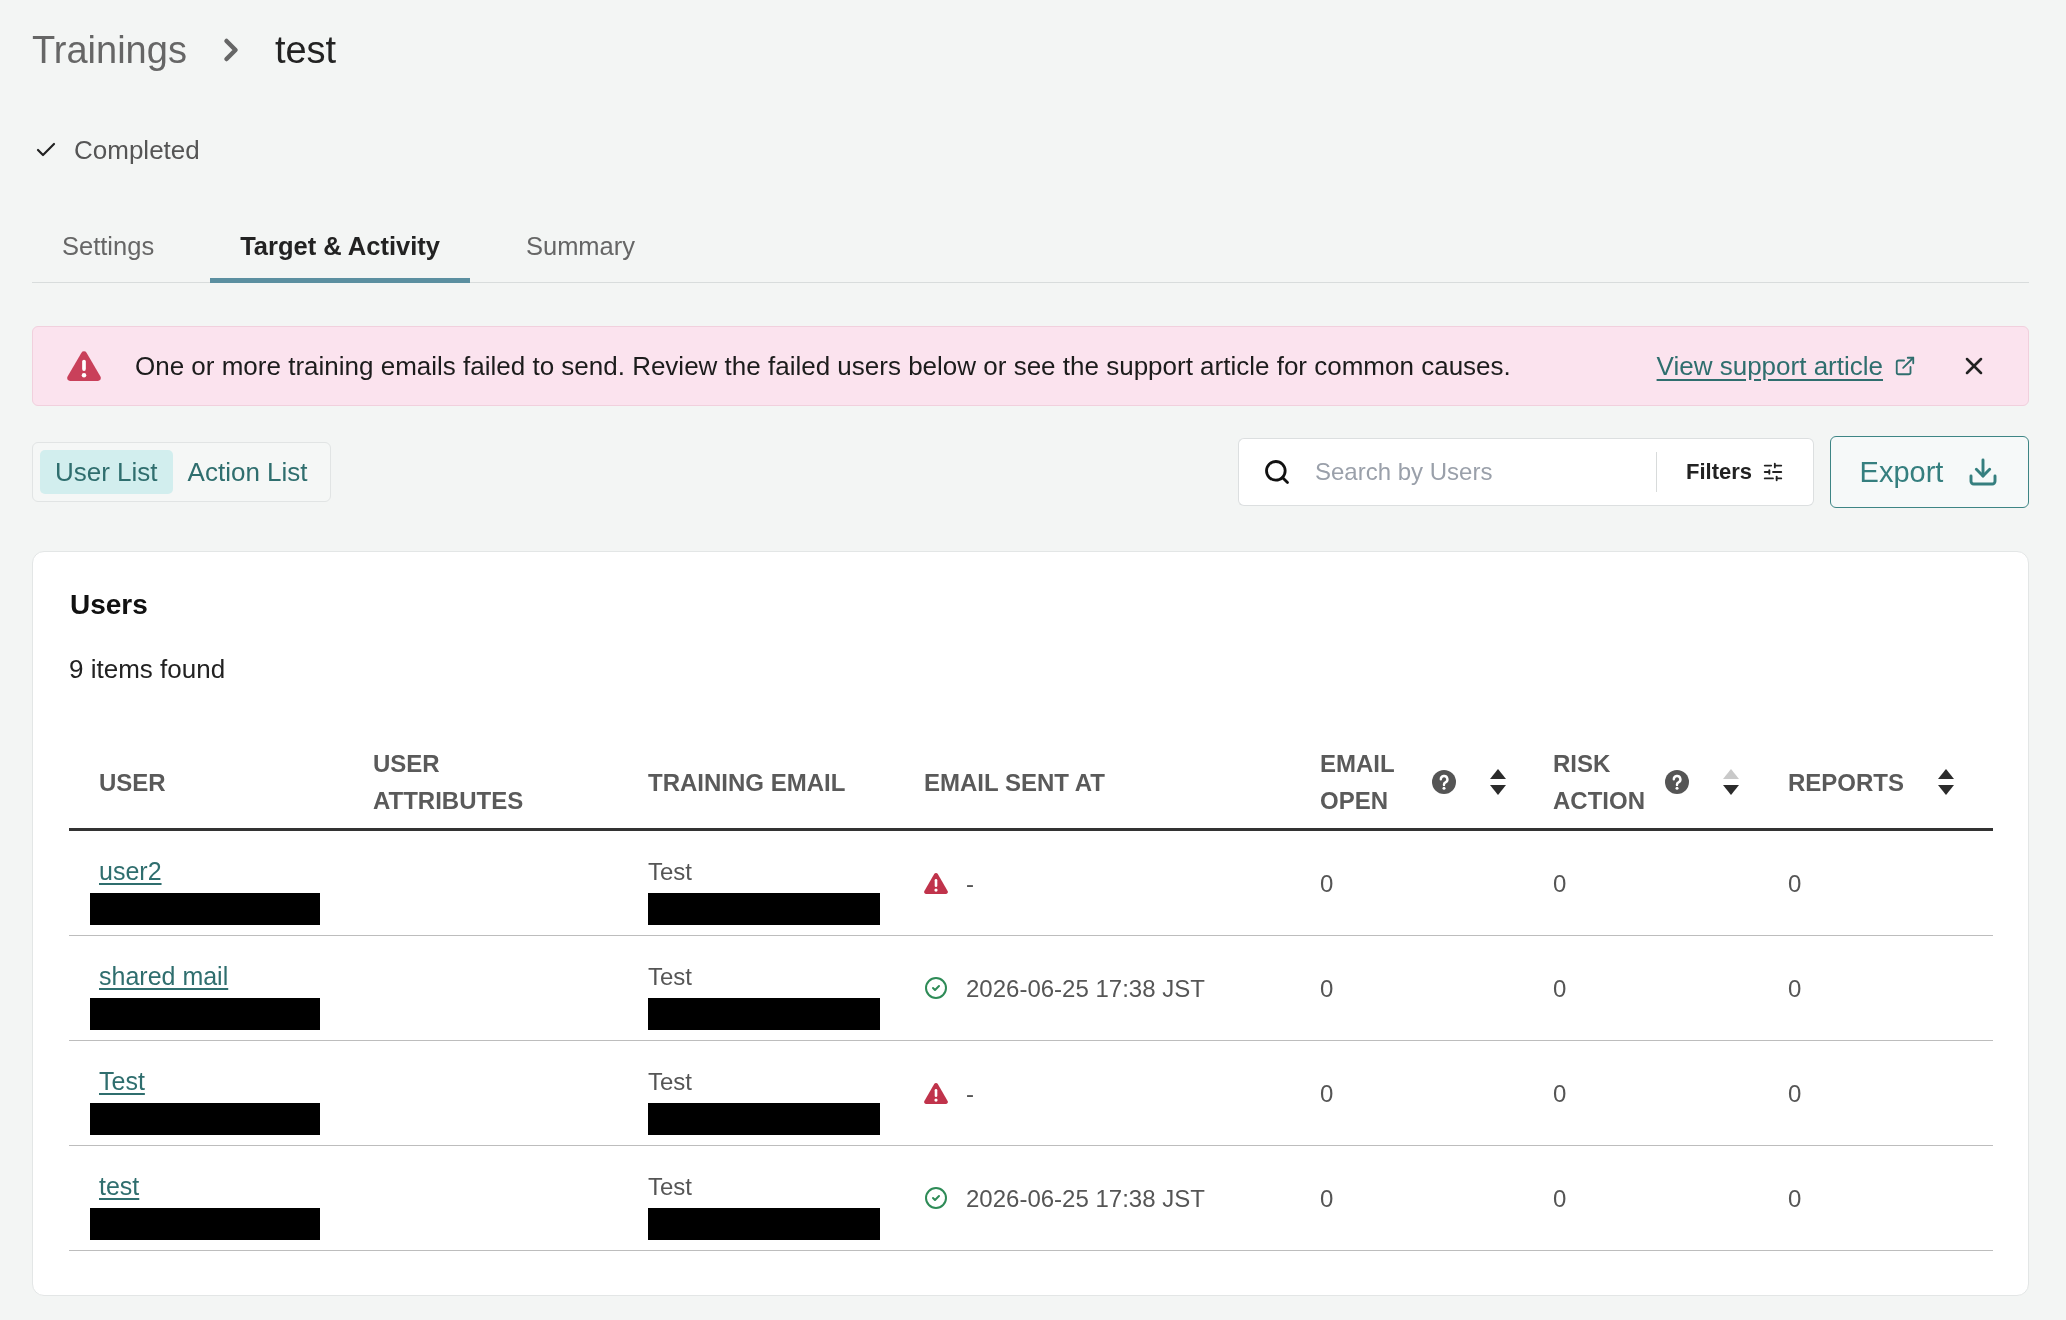 The height and width of the screenshot is (1320, 2066). I want to click on column-header: EMAIL SENT AT, so click(1014, 782).